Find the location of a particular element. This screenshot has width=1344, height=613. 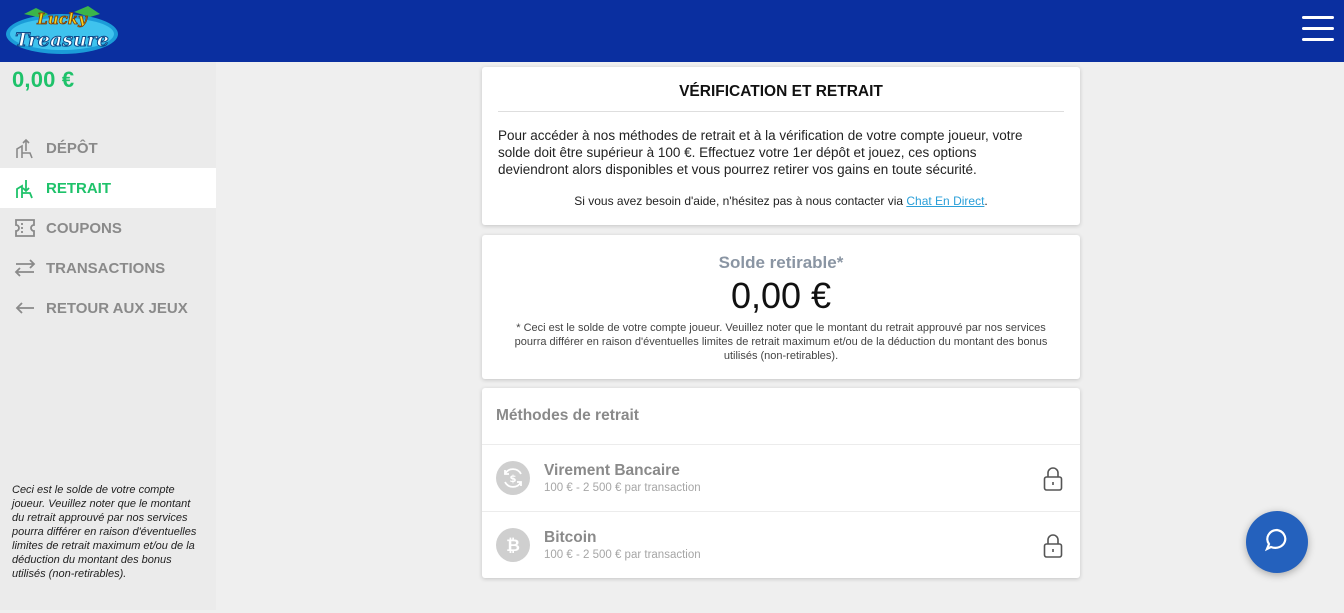

live-chat-button is located at coordinates (1277, 542).